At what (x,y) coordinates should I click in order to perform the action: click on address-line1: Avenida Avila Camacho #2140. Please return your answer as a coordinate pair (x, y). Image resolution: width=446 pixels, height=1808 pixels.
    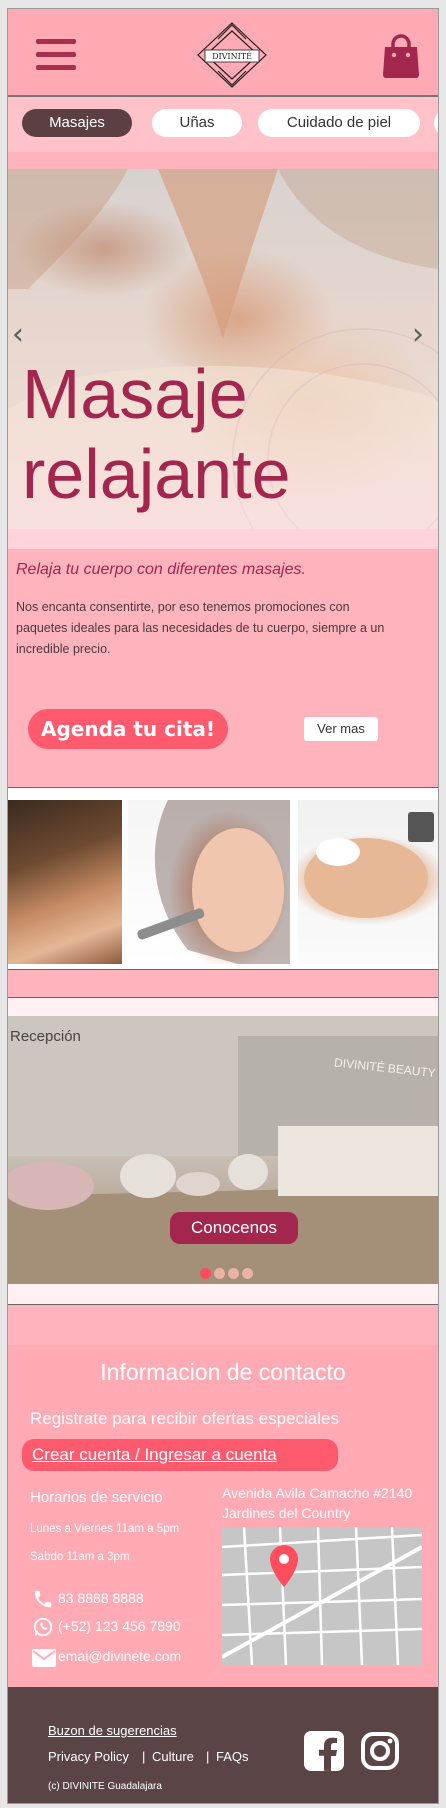
    Looking at the image, I should click on (317, 1493).